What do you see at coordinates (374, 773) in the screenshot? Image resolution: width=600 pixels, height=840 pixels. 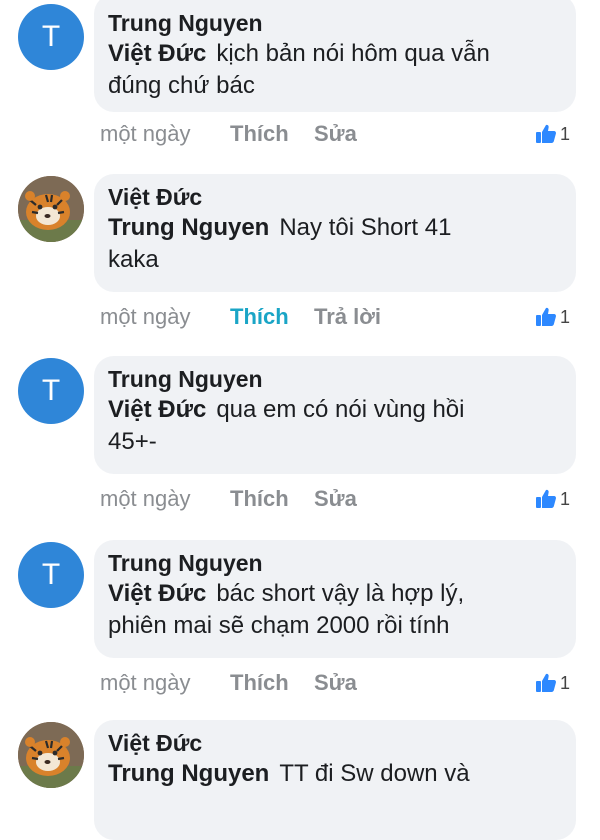 I see `comment-text-segment: TT đi Sw down và` at bounding box center [374, 773].